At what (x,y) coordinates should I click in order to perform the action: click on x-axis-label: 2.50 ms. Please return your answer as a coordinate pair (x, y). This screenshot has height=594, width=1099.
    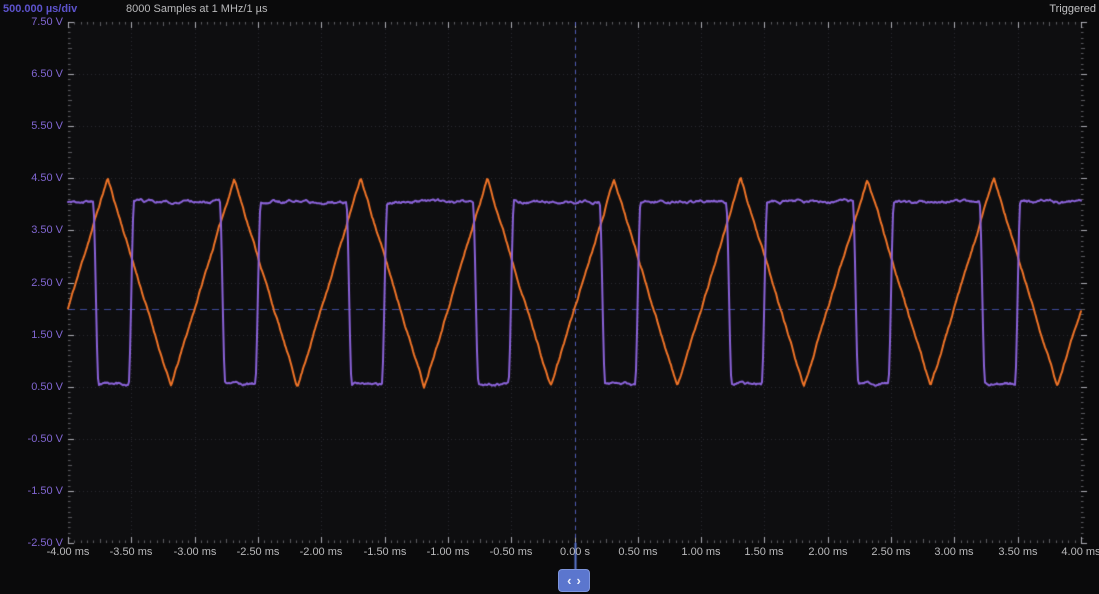
    Looking at the image, I should click on (891, 552).